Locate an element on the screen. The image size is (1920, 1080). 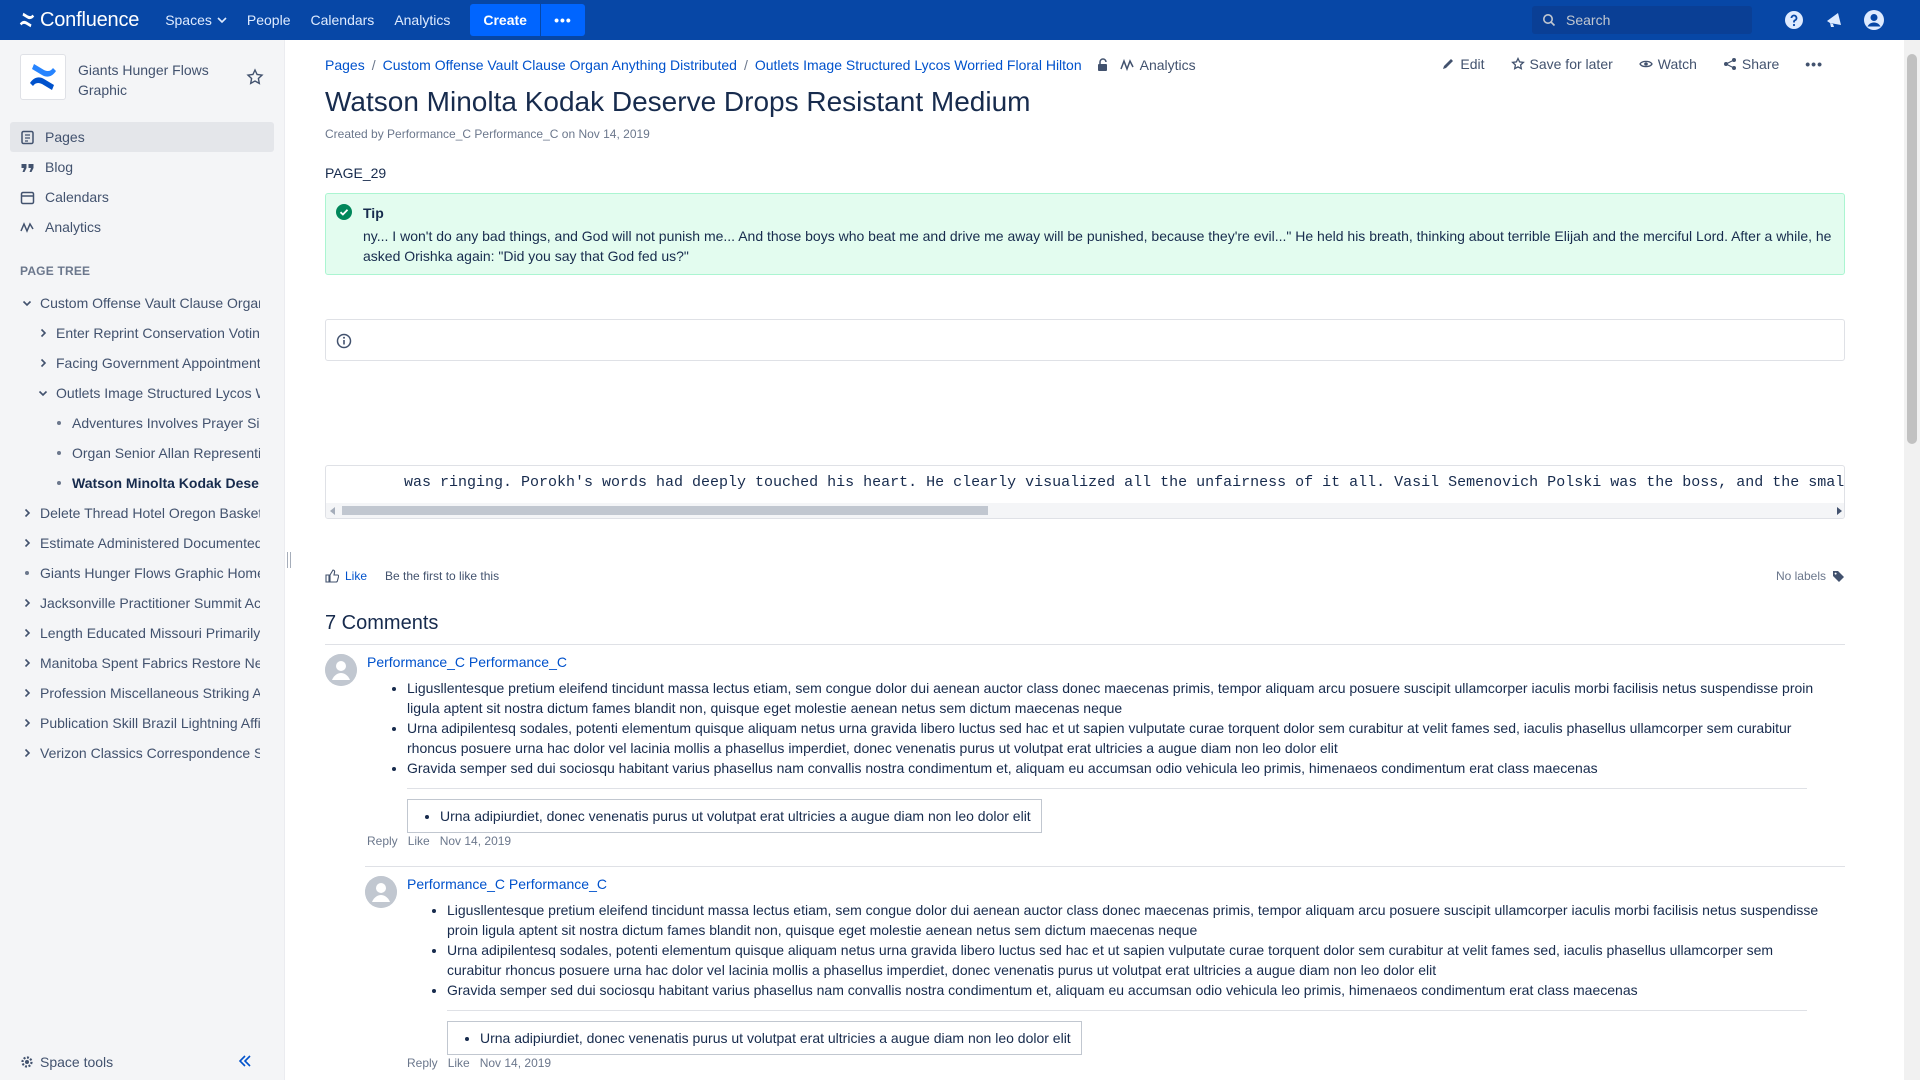
scroll-left-arrow is located at coordinates (332, 511).